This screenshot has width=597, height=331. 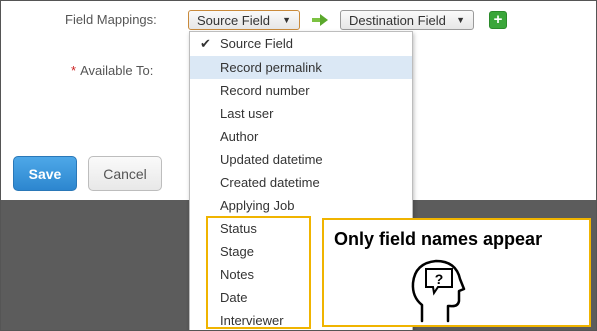 I want to click on dropdown-item-created-datetime: Created datetime, so click(x=301, y=182).